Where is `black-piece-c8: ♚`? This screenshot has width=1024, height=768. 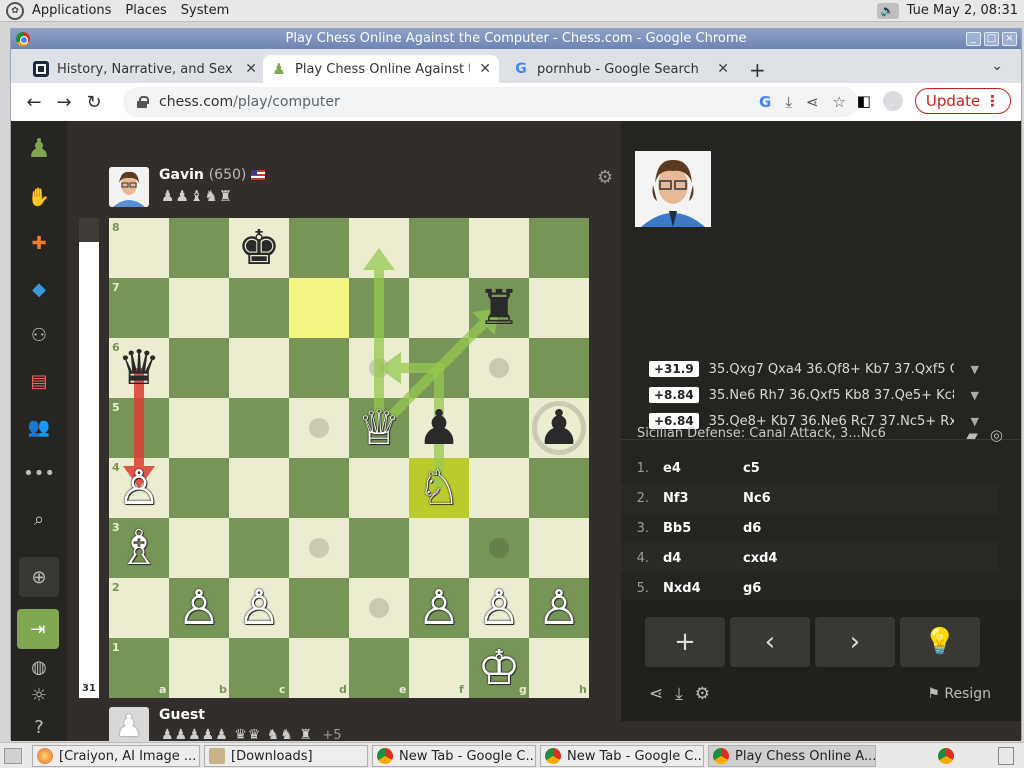 black-piece-c8: ♚ is located at coordinates (259, 248).